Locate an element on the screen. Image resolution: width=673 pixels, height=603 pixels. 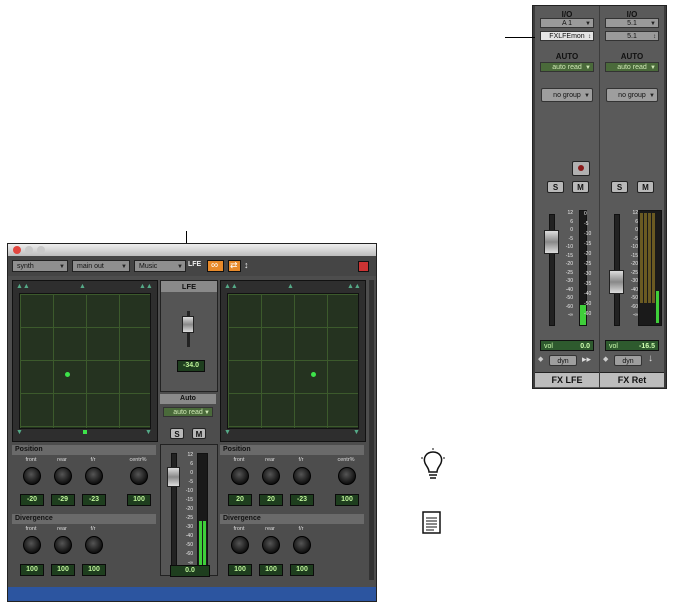
left-pan-grid is located at coordinates (85, 361).